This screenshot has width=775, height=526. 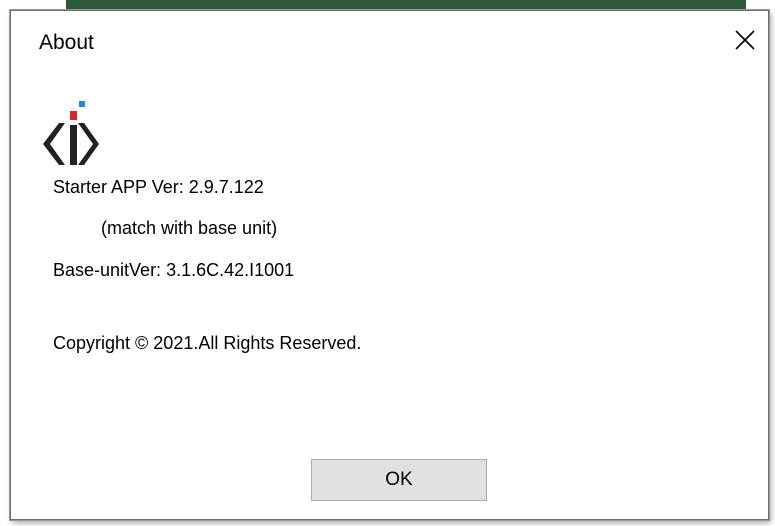 I want to click on close-button, so click(x=745, y=40).